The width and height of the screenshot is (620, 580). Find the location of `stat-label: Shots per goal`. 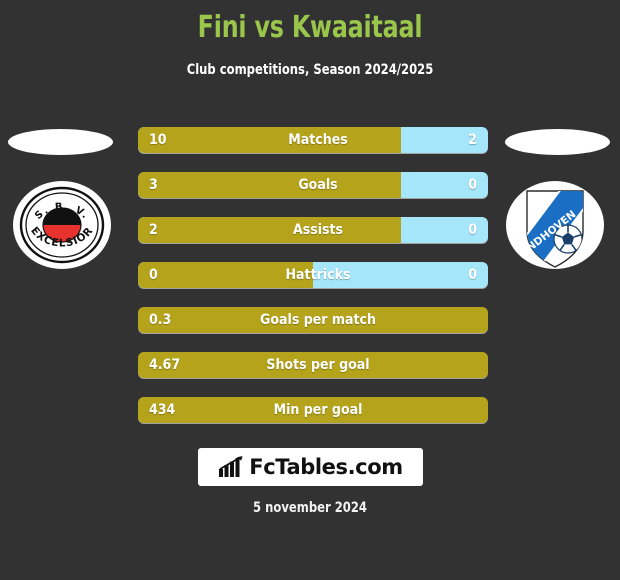

stat-label: Shots per goal is located at coordinates (318, 365).